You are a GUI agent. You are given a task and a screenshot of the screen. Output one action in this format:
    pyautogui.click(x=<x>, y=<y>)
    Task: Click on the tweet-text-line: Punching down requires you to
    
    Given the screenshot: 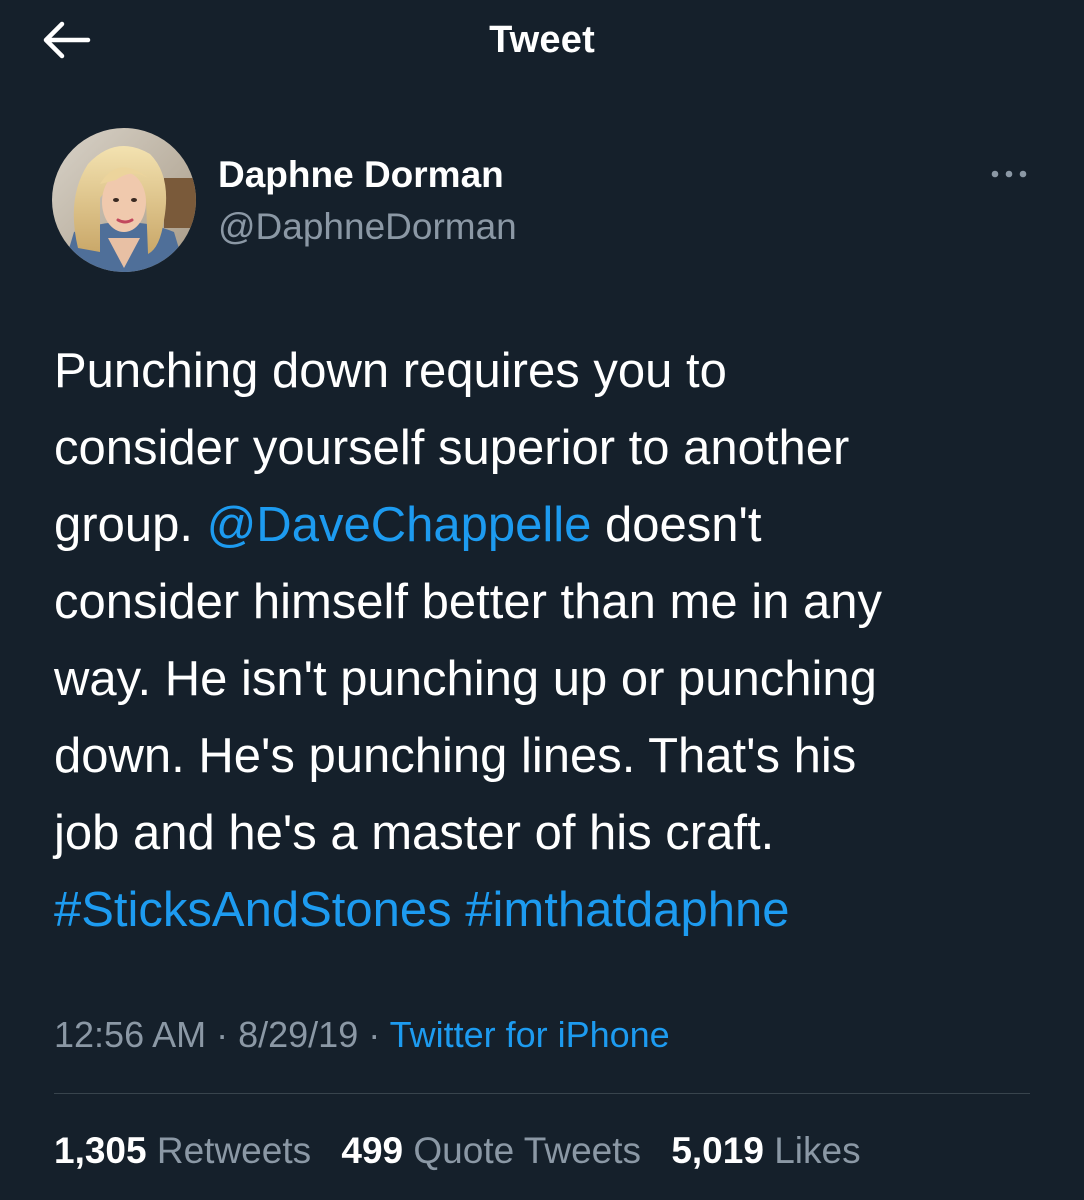 What is the action you would take?
    pyautogui.click(x=559, y=371)
    